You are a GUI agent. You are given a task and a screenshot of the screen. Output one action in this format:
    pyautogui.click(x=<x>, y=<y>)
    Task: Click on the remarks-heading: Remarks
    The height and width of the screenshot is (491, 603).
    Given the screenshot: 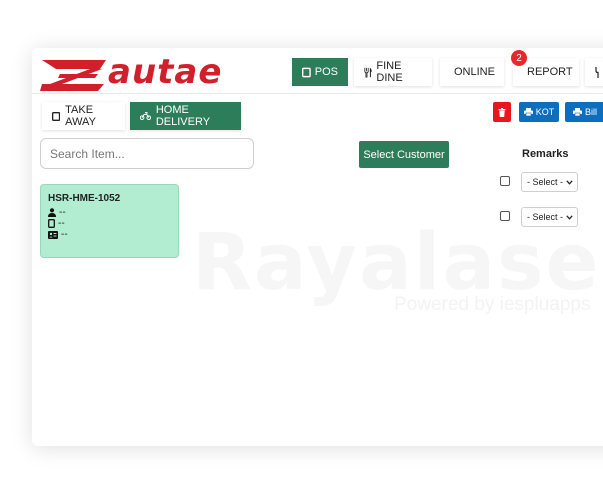 What is the action you would take?
    pyautogui.click(x=545, y=154)
    